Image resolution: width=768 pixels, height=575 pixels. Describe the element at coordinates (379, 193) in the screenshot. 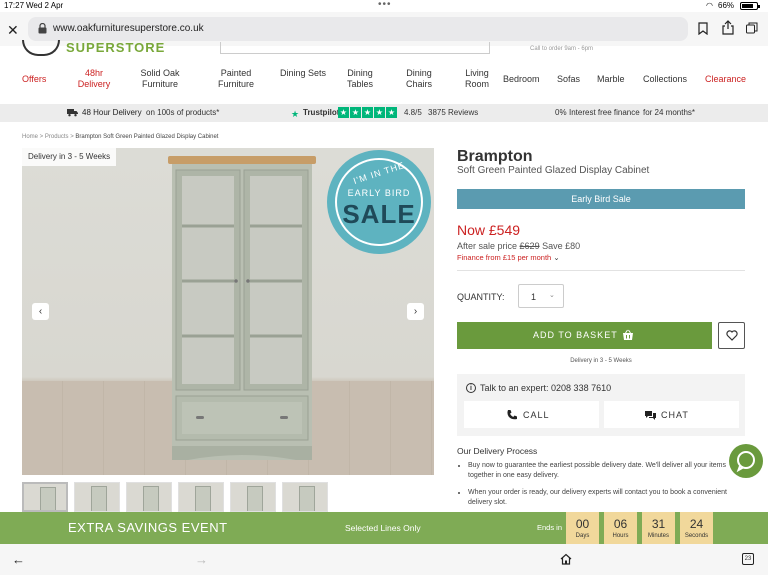

I see `badge-mid-text: EARLY BIRD` at that location.